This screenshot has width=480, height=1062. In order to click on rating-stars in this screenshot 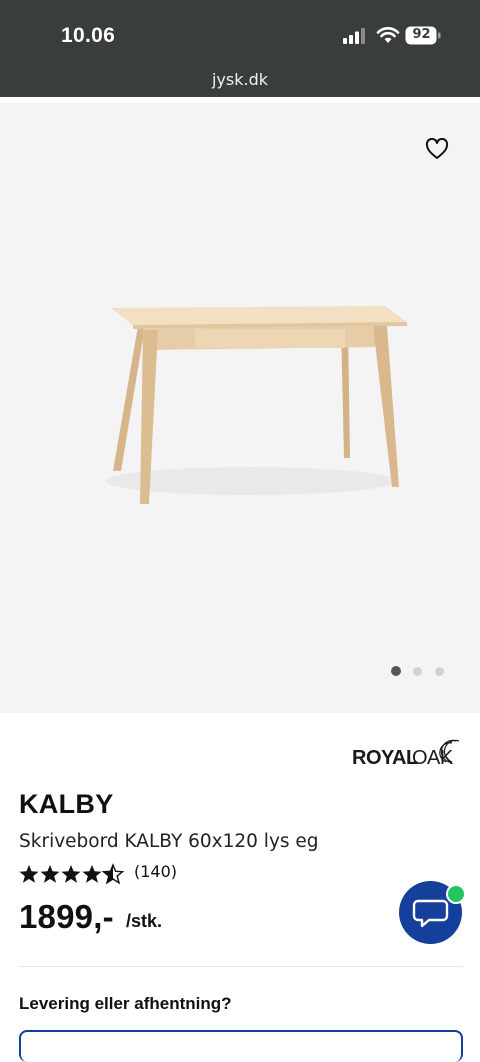, I will do `click(74, 874)`.